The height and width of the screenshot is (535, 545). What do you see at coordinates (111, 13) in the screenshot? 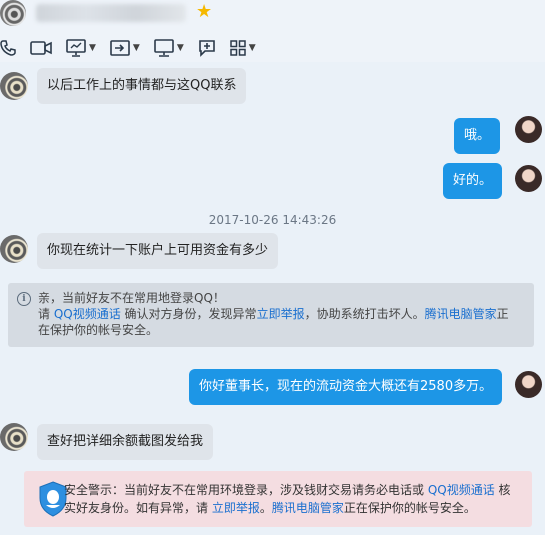
I see `contact-name-blurred` at bounding box center [111, 13].